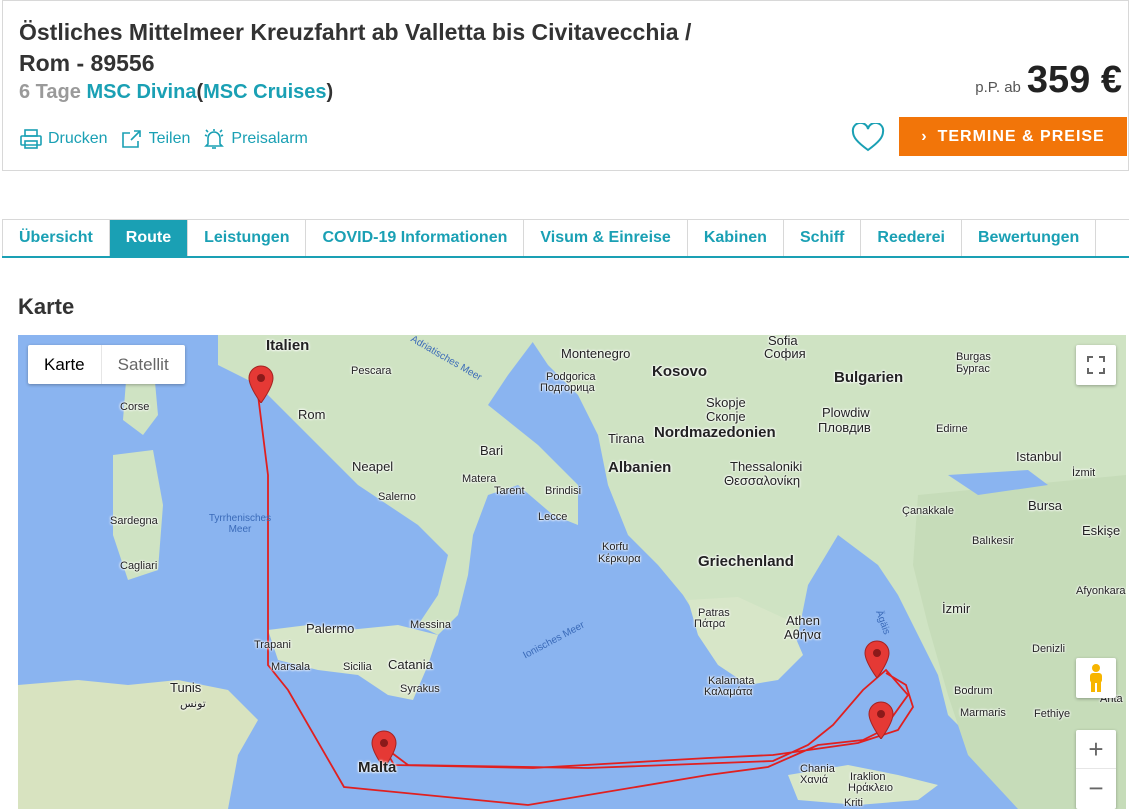  Describe the element at coordinates (330, 92) in the screenshot. I see `paren-close: )` at that location.